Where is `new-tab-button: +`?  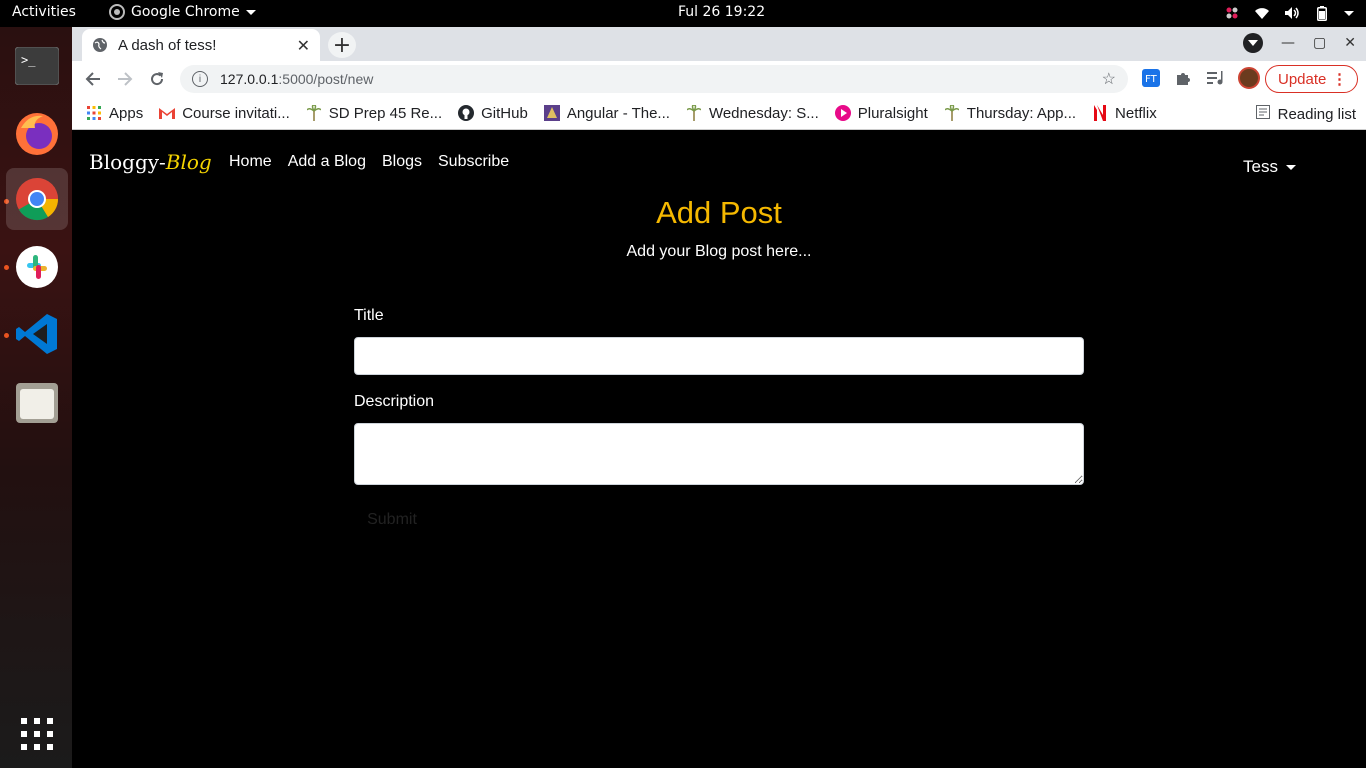
new-tab-button: + is located at coordinates (342, 45).